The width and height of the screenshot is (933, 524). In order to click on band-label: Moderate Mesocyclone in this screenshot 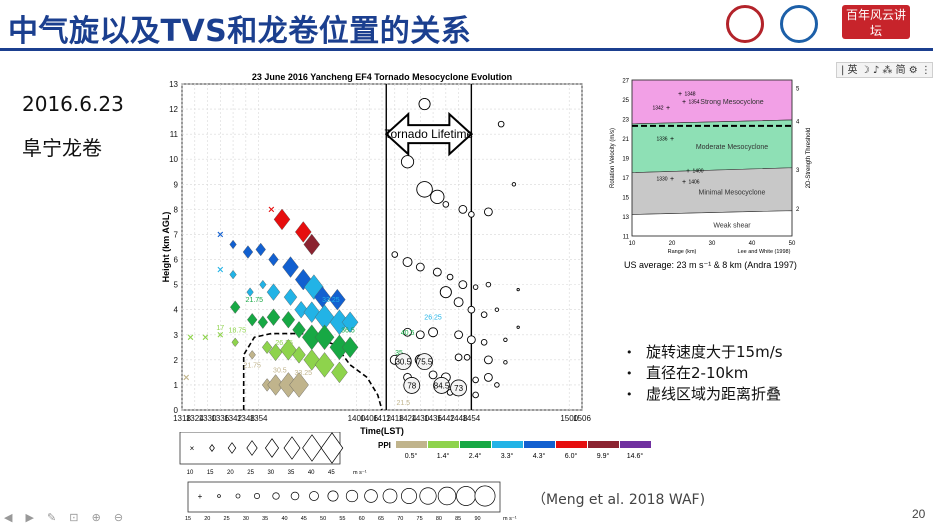, I will do `click(732, 147)`.